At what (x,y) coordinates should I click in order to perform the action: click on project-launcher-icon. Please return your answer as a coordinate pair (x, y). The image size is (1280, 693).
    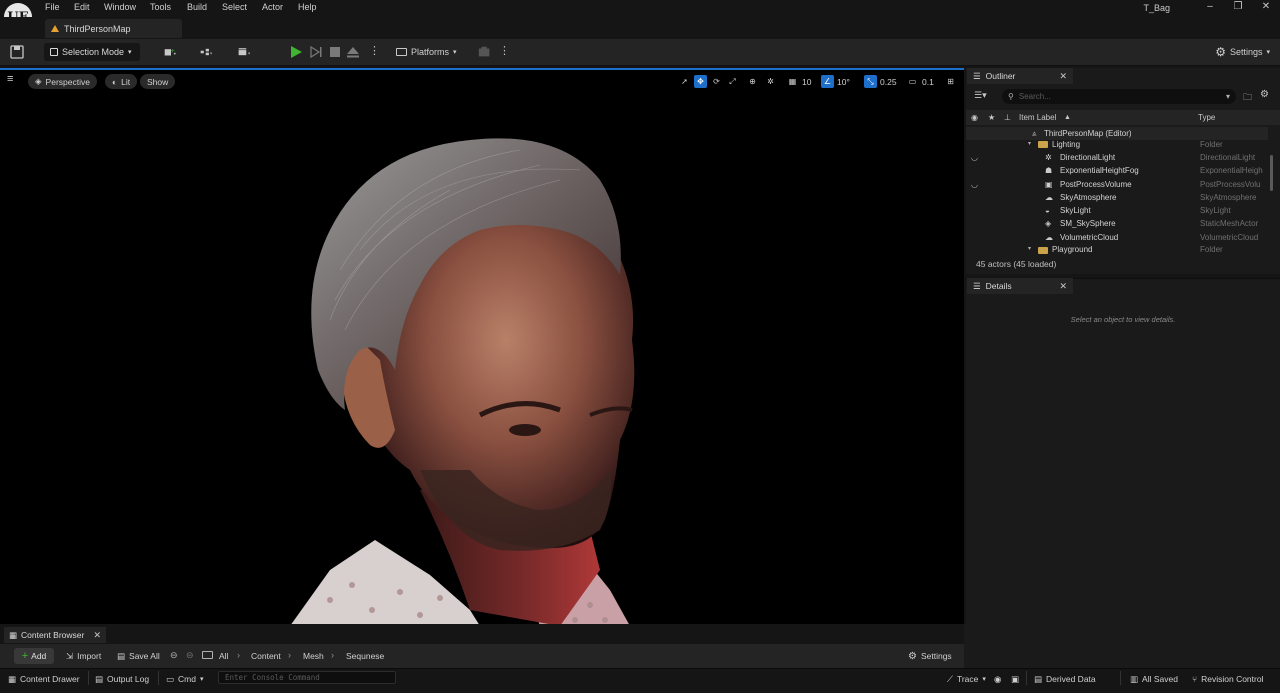
    Looking at the image, I should click on (485, 52).